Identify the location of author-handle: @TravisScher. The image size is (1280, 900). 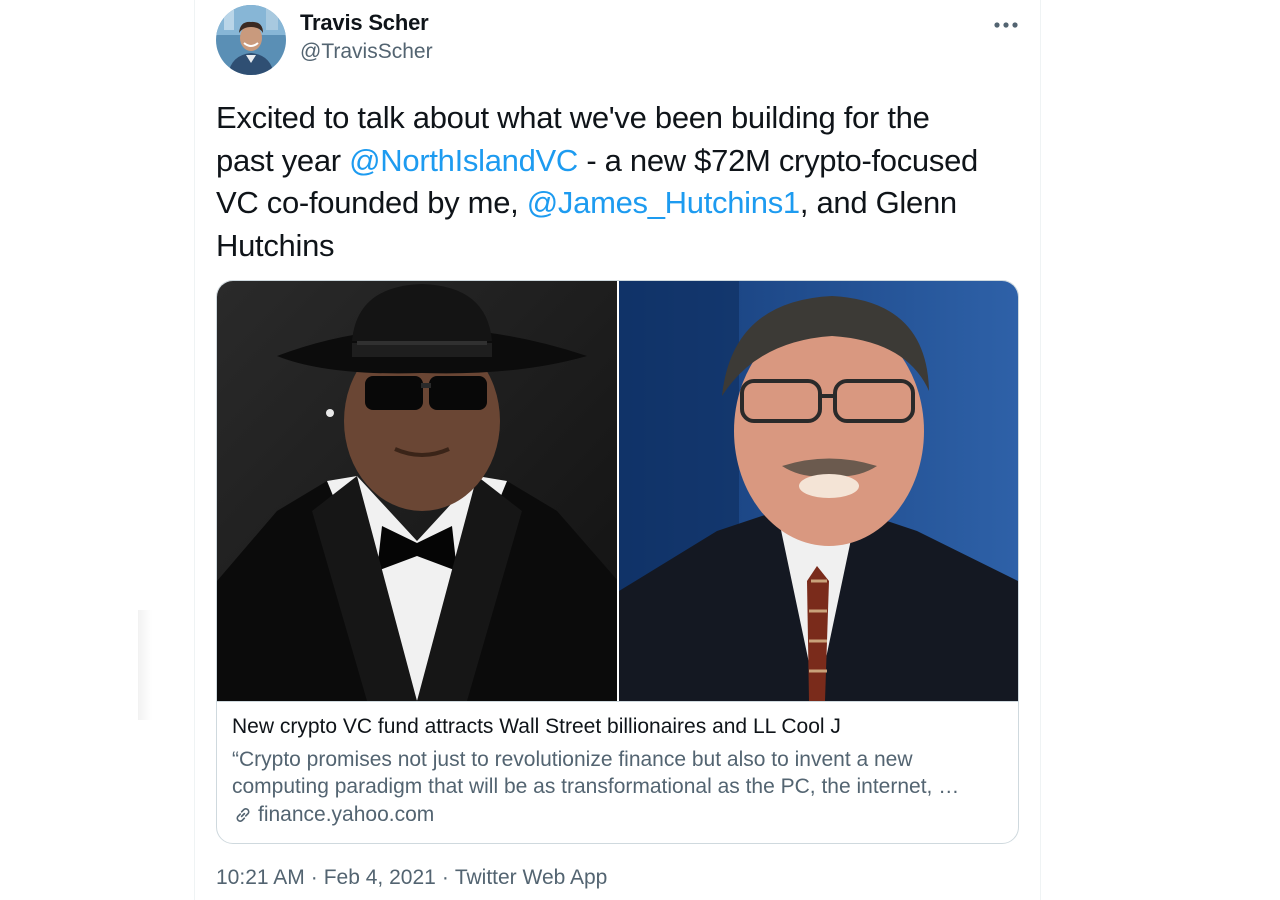
(366, 52).